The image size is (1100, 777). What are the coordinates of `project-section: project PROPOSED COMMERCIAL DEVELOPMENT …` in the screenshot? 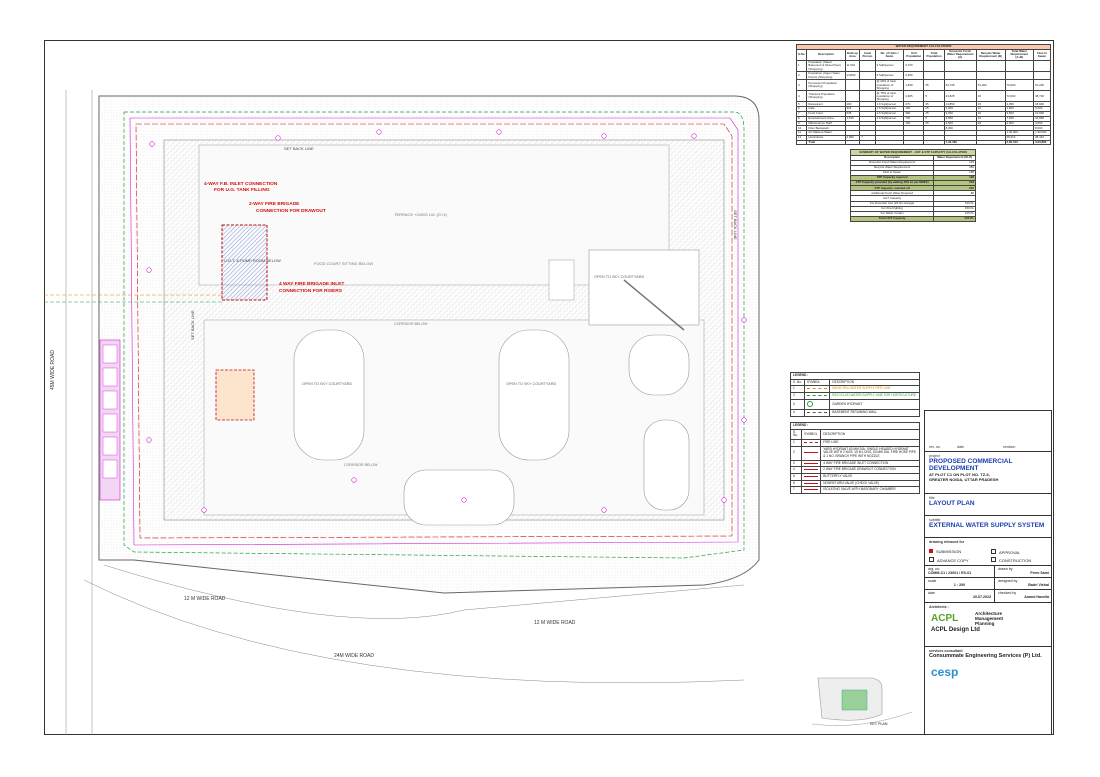 It's located at (988, 473).